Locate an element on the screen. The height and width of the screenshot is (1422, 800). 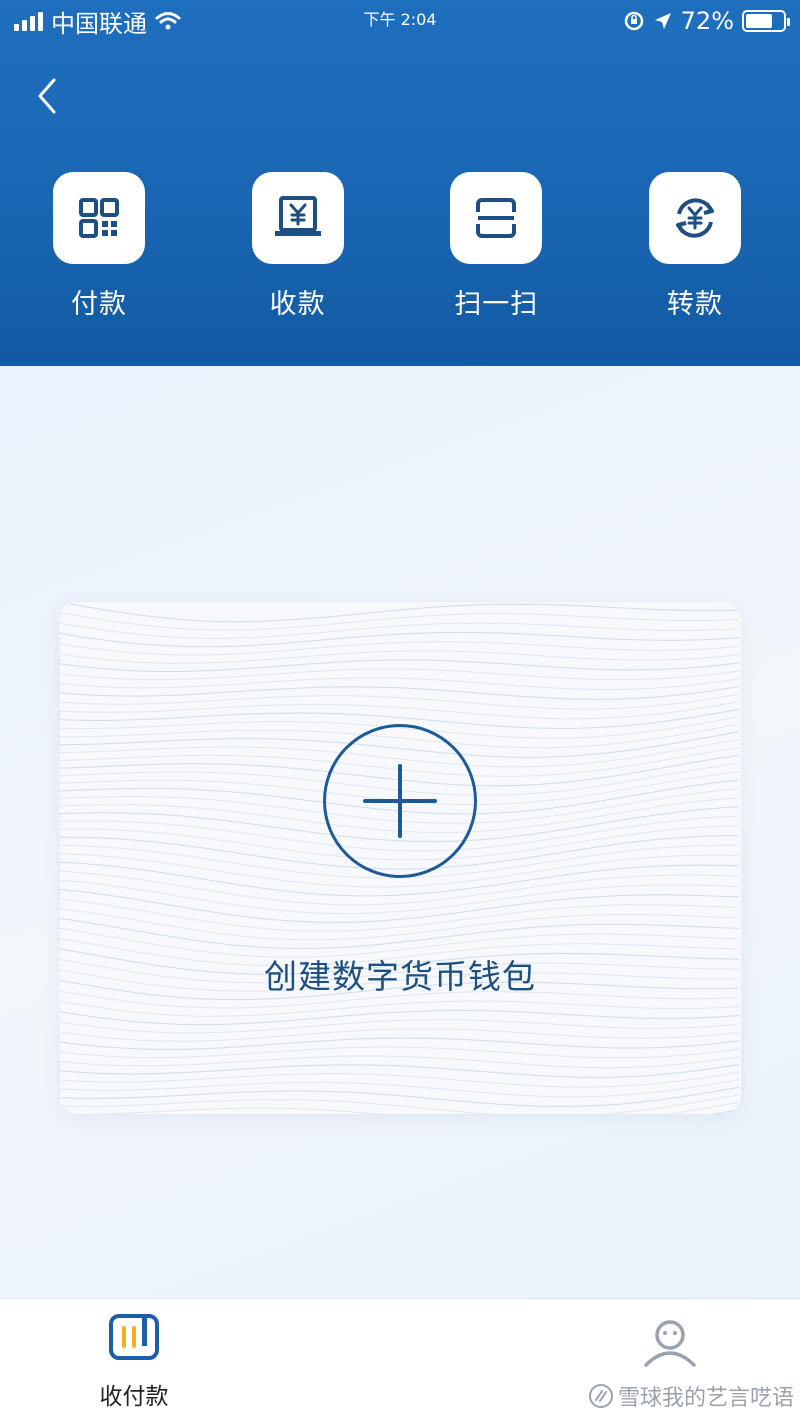
pay-receive-icon is located at coordinates (134, 1337).